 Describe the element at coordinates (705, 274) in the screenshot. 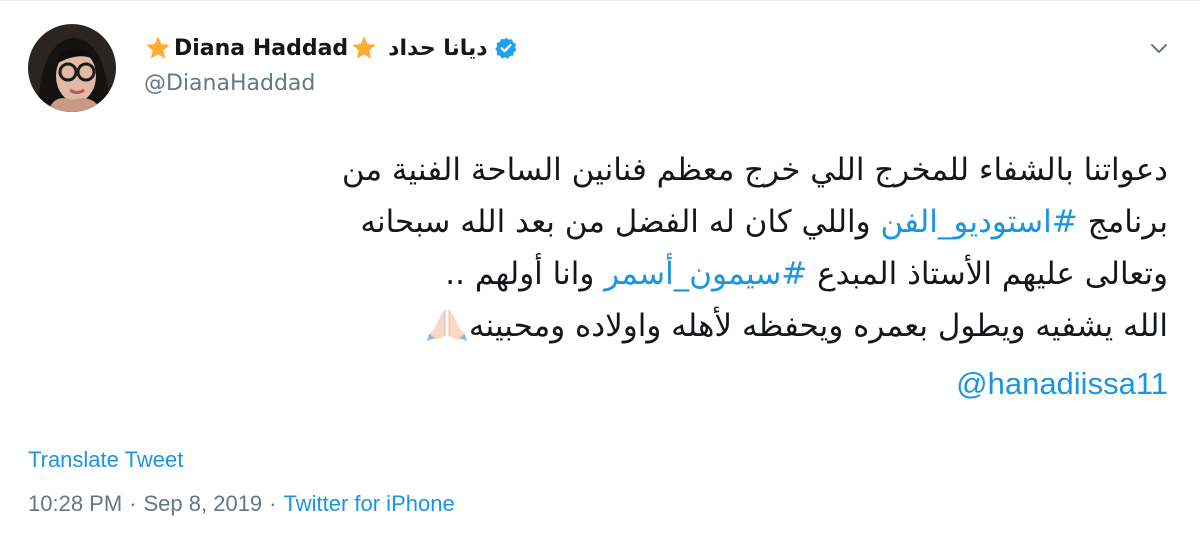

I see `hashtag-link: #سيمون_أسمر` at that location.